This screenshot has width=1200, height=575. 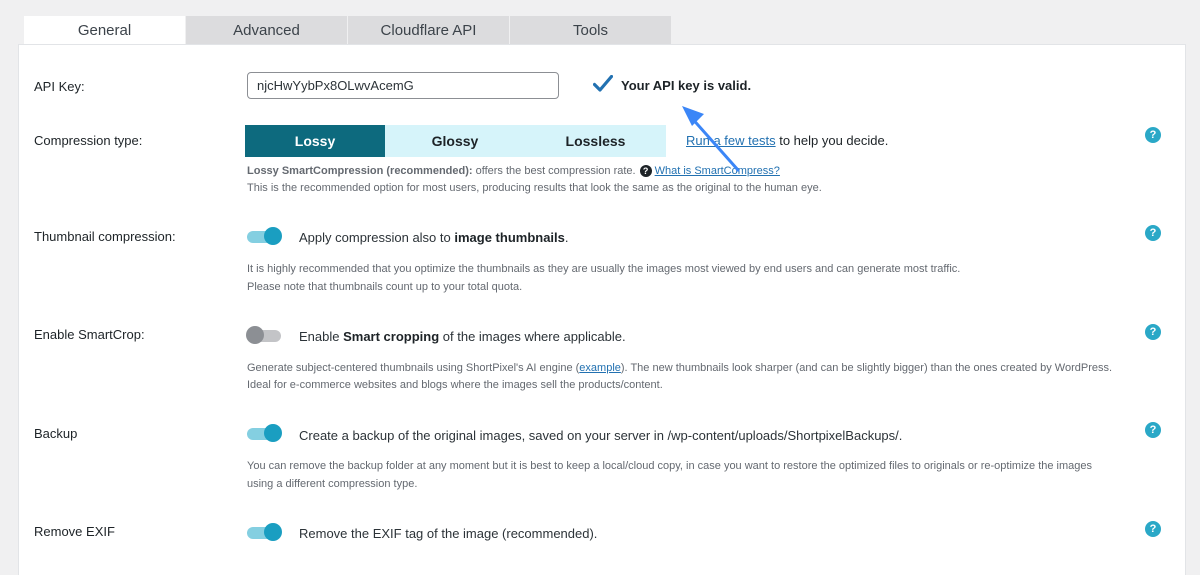 What do you see at coordinates (603, 83) in the screenshot?
I see `checkmark-icon` at bounding box center [603, 83].